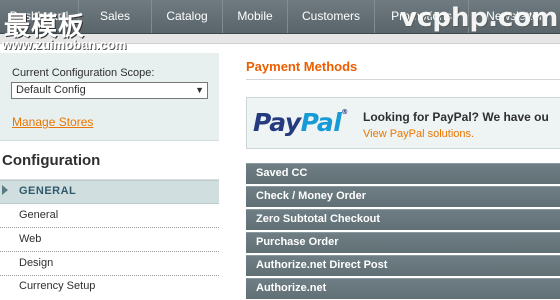 This screenshot has height=300, width=560. What do you see at coordinates (331, 16) in the screenshot?
I see `nav-item-customers: Customers` at bounding box center [331, 16].